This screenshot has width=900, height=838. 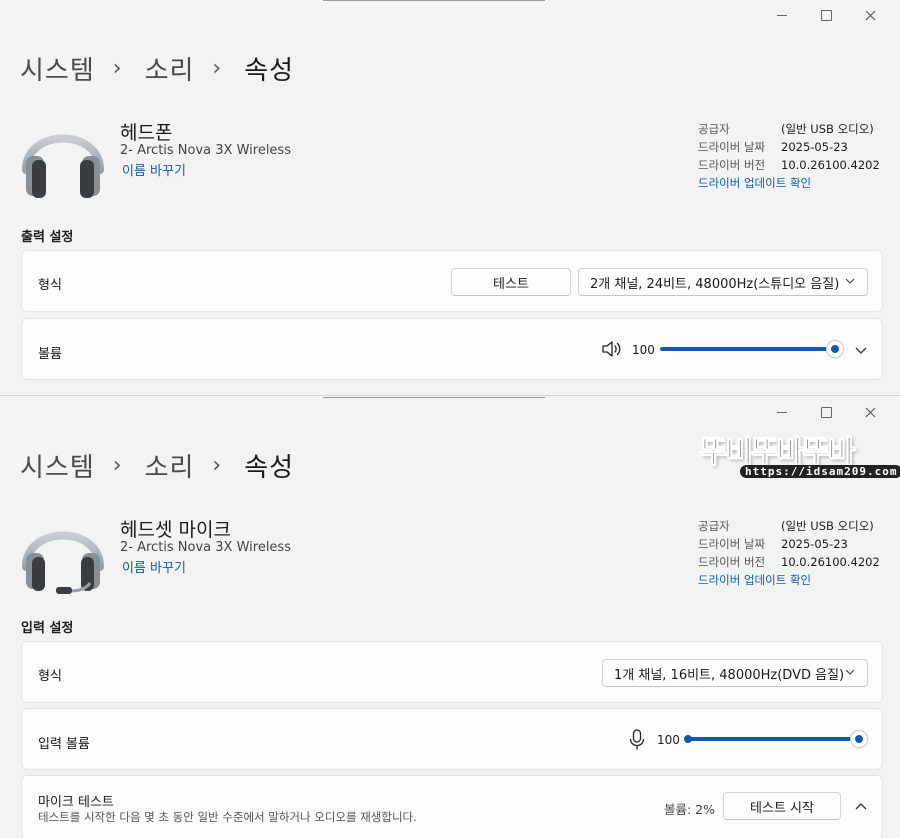 I want to click on format-card: 형식 1개 채널, 16비트, 48000Hz(DVD 음질), so click(x=452, y=672).